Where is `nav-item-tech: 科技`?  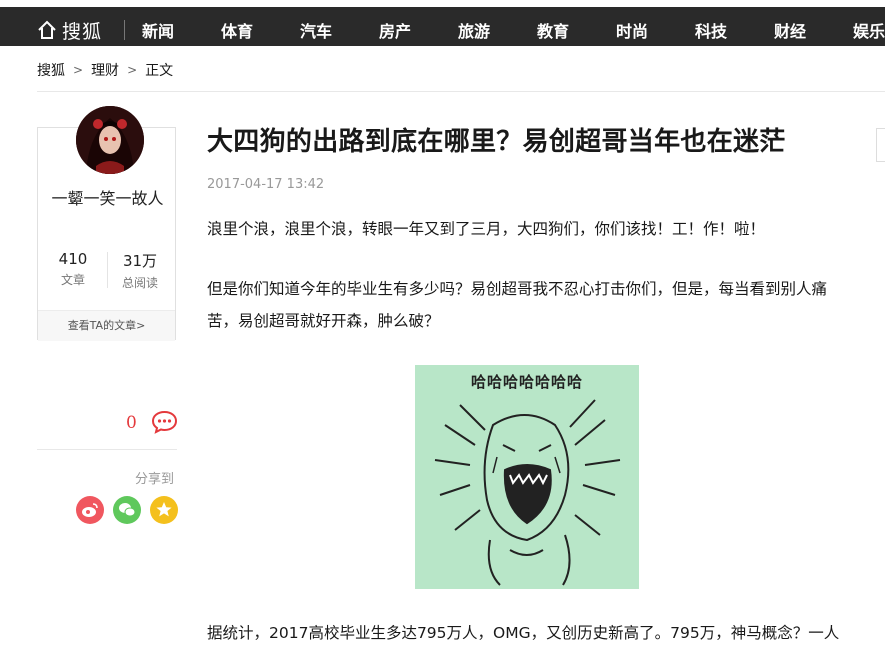
nav-item-tech: 科技 is located at coordinates (711, 30).